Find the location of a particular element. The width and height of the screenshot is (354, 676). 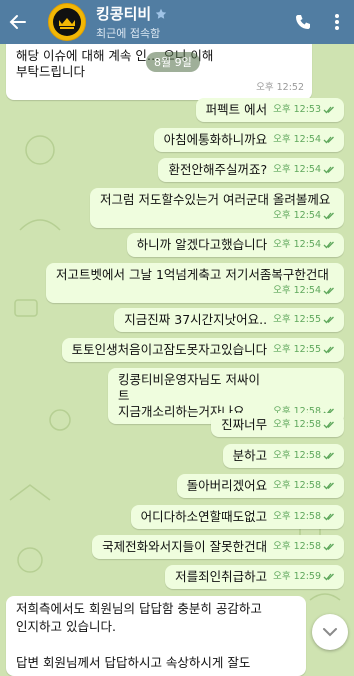

more-options-button is located at coordinates (337, 22).